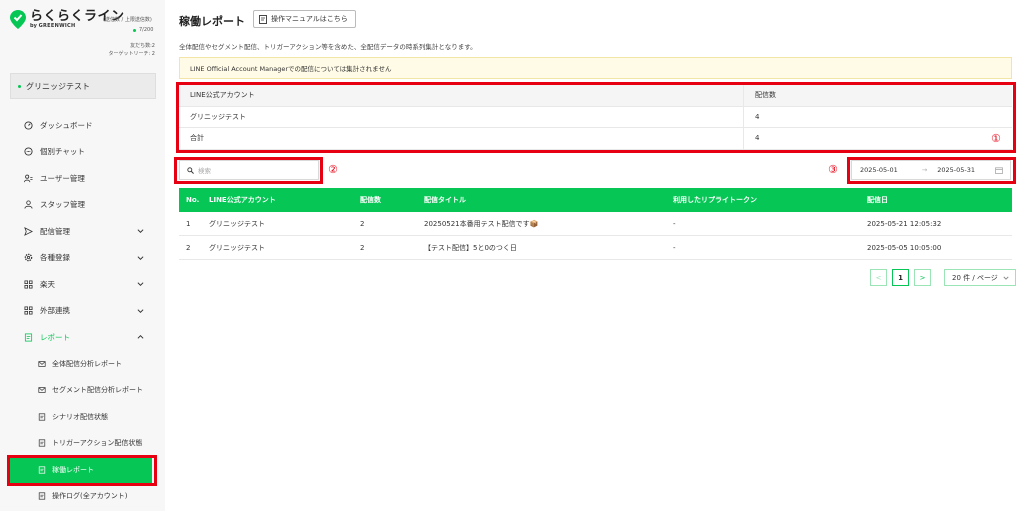 Image resolution: width=1024 pixels, height=511 pixels. I want to click on usage-label: (送信数 / 上限送信数), so click(127, 20).